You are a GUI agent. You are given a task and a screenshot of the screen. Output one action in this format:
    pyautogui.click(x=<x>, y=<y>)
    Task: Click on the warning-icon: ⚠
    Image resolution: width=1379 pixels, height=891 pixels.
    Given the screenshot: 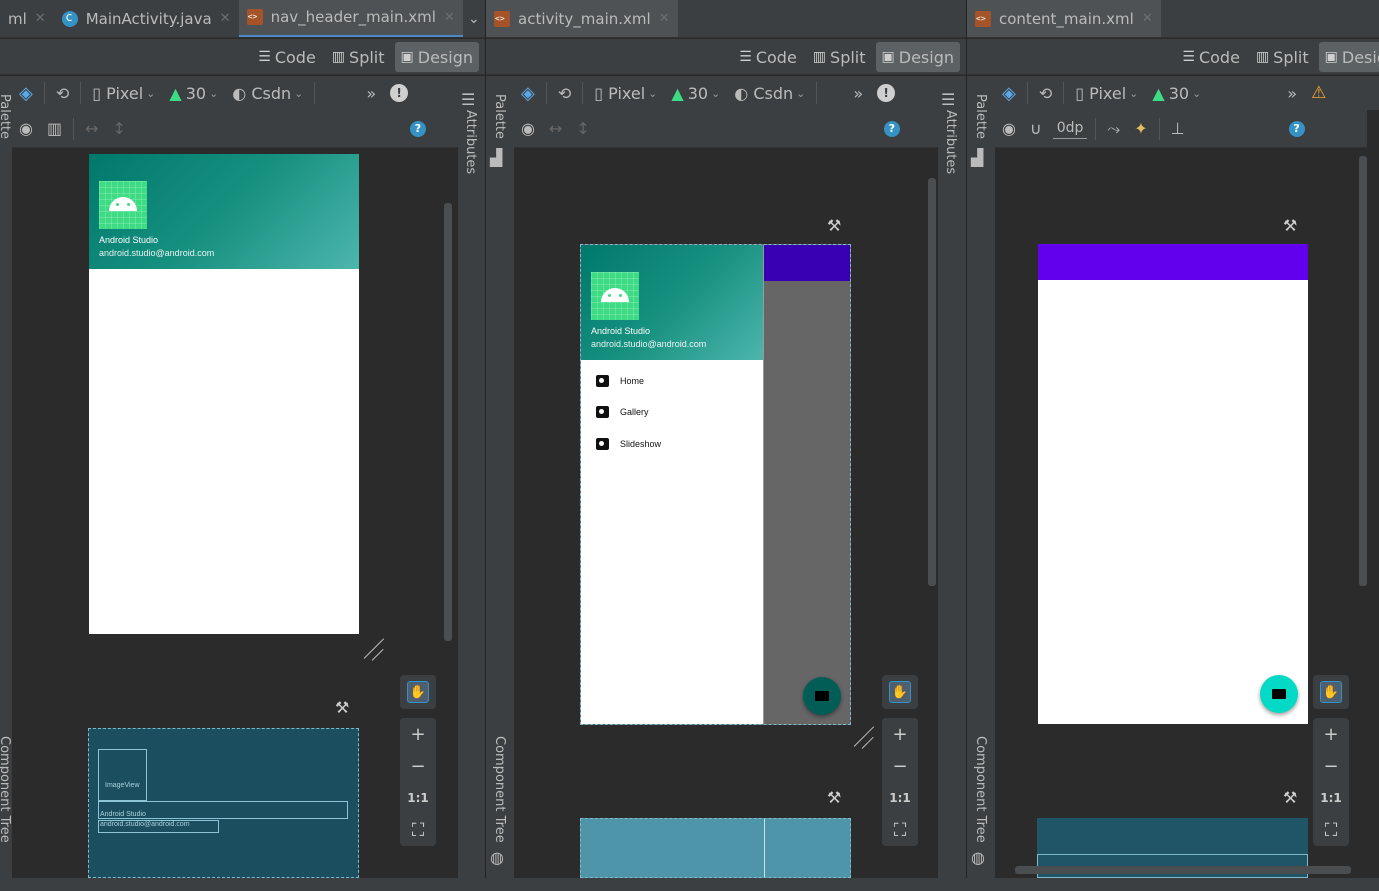 What is the action you would take?
    pyautogui.click(x=1318, y=93)
    